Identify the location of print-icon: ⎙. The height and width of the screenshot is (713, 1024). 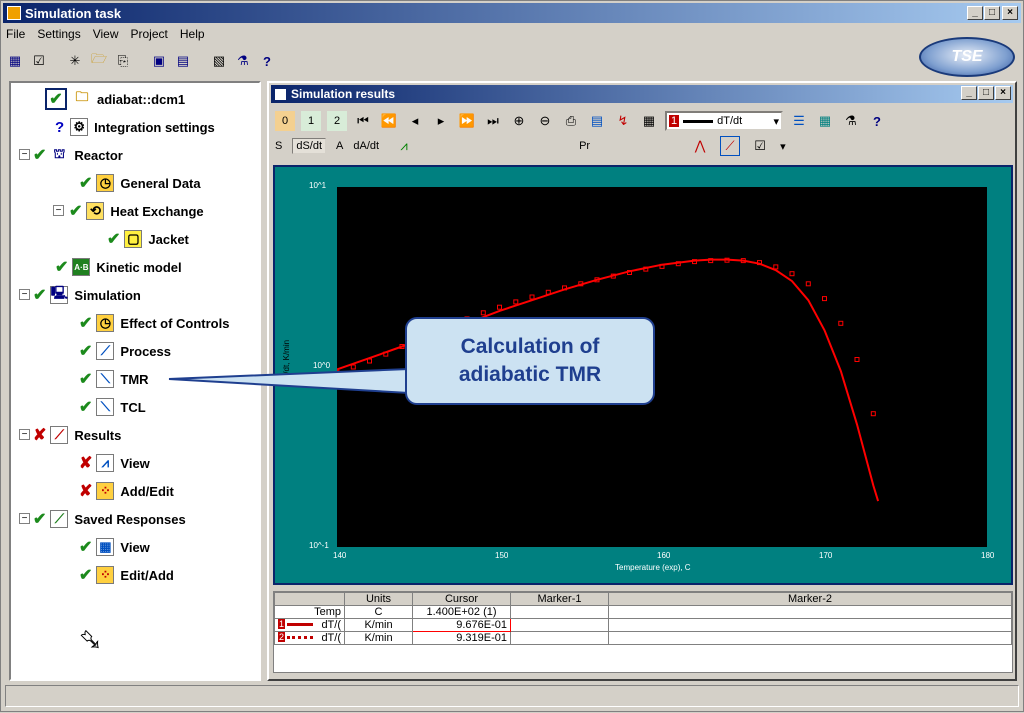
(571, 121).